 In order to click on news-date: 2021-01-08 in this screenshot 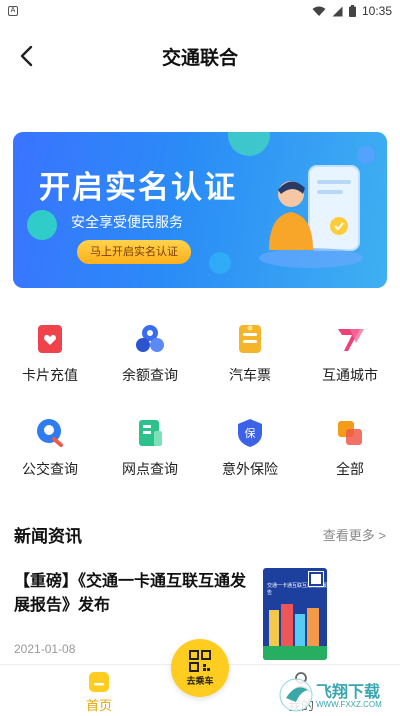, I will do `click(45, 649)`.